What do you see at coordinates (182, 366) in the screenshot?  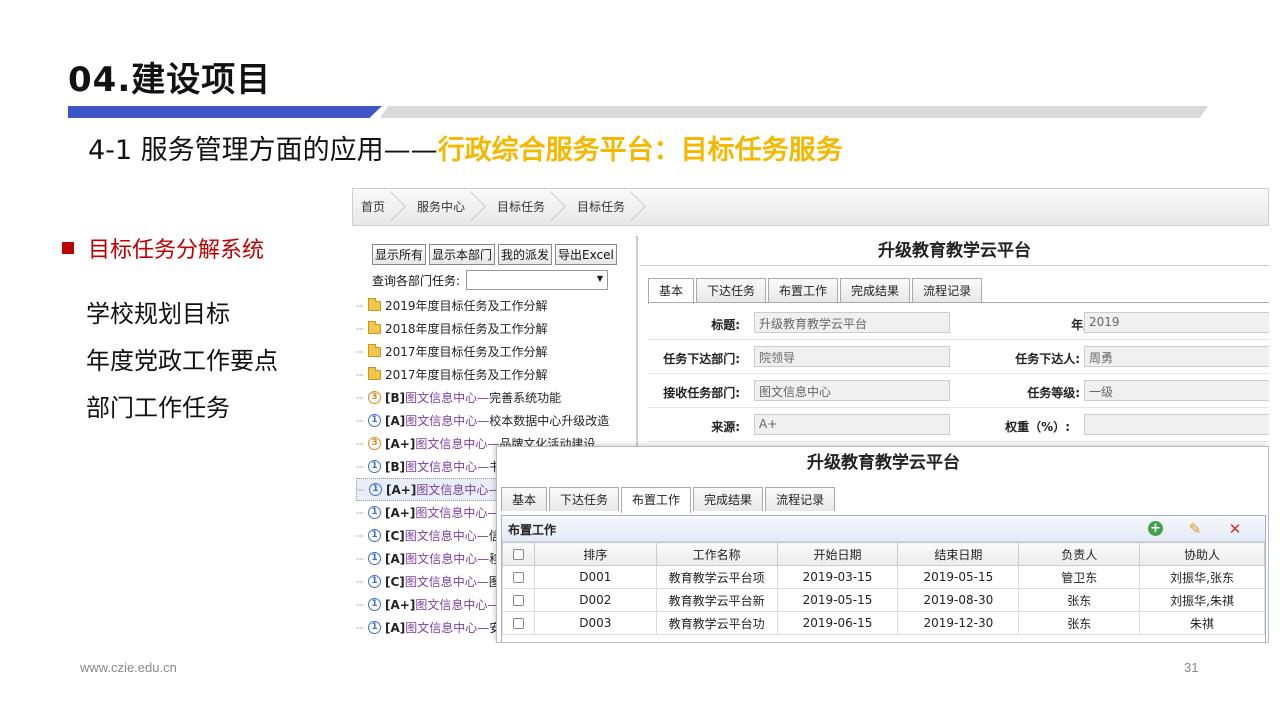 I see `sub-item-list: 学校规划目标 年度党政工作要点 部门工作任务` at bounding box center [182, 366].